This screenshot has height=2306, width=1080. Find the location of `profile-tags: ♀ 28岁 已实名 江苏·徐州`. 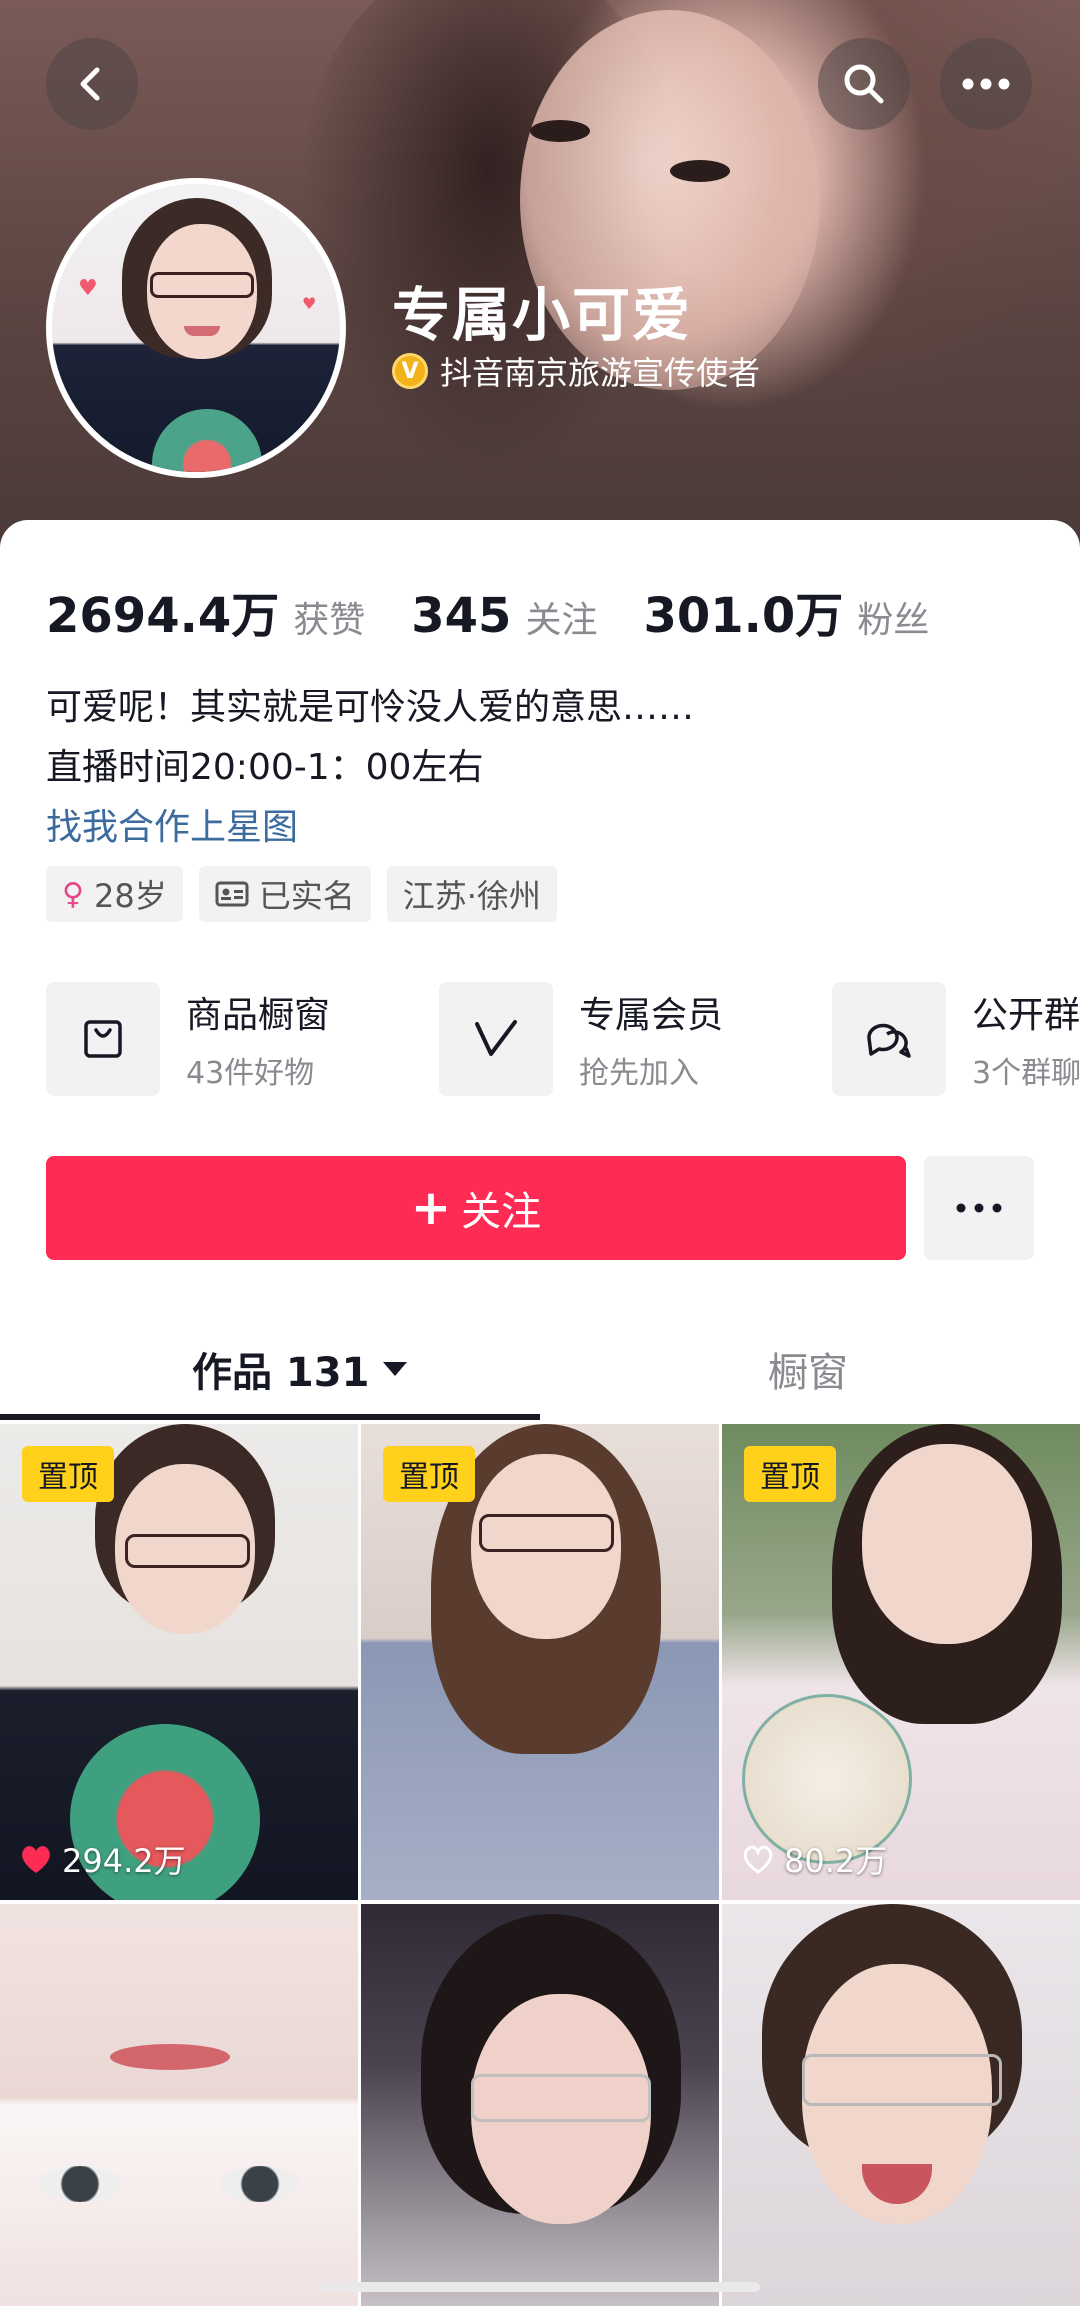

profile-tags: ♀ 28岁 已实名 江苏·徐州 is located at coordinates (301, 894).